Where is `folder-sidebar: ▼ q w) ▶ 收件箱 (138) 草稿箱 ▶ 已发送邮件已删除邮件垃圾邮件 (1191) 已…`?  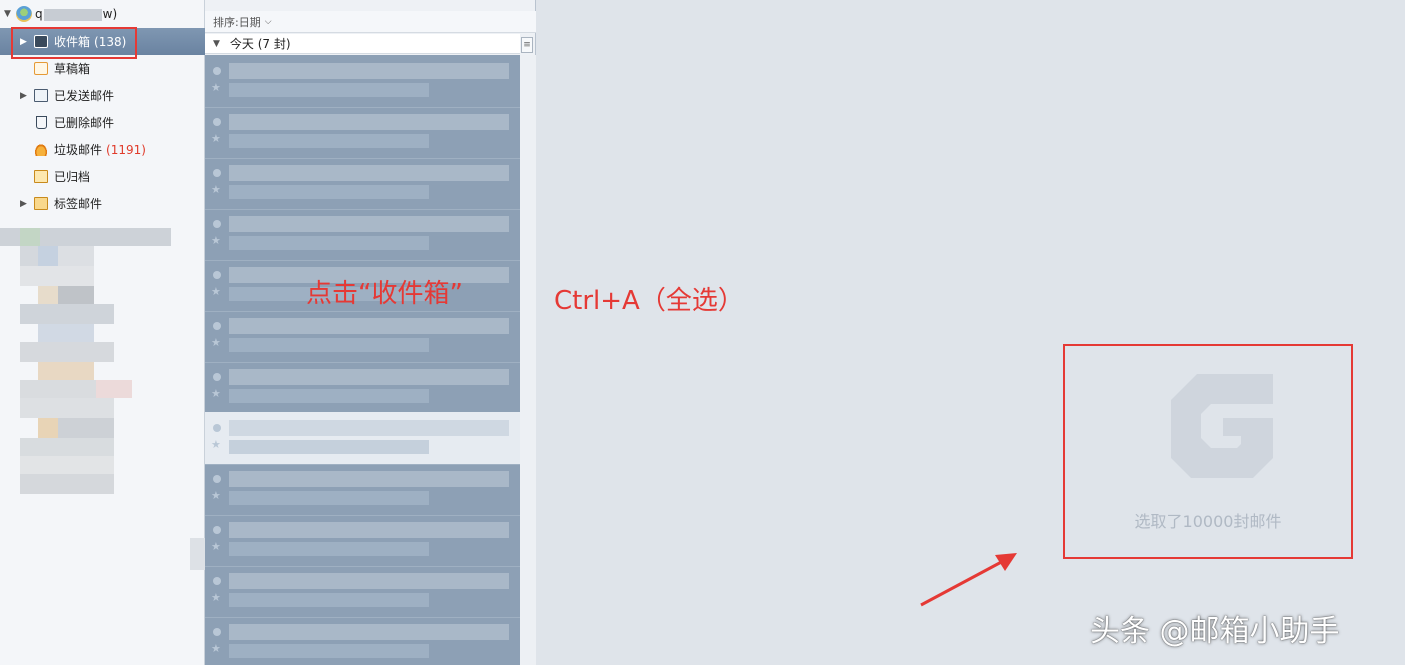 folder-sidebar: ▼ q w) ▶ 收件箱 (138) 草稿箱 ▶ 已发送邮件已删除邮件垃圾邮件 (1191) 已… is located at coordinates (102, 332).